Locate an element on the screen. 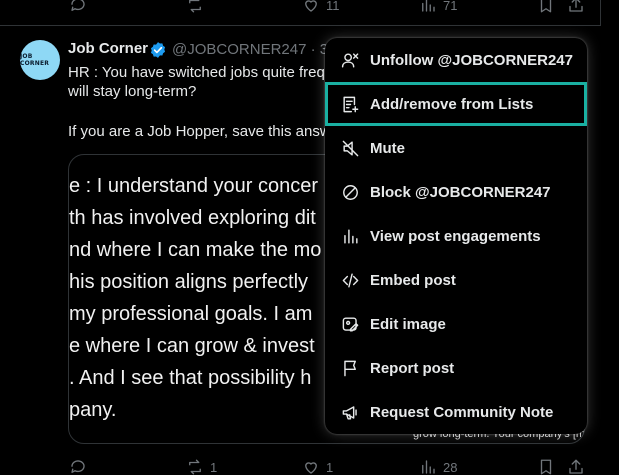 The image size is (619, 475). image-text-line: my professional goals. I am is located at coordinates (191, 314).